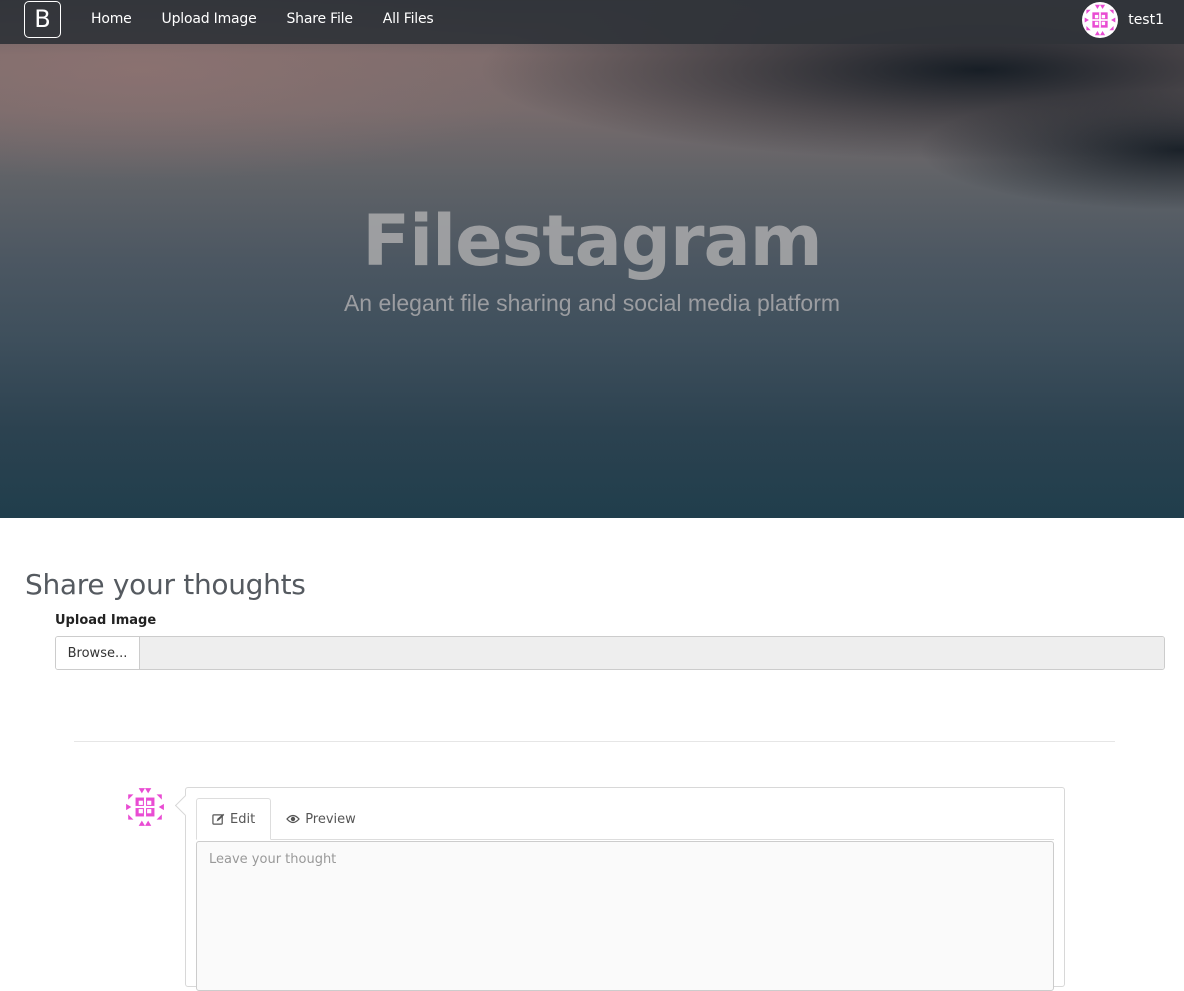 The width and height of the screenshot is (1184, 991). I want to click on username: test1, so click(1146, 20).